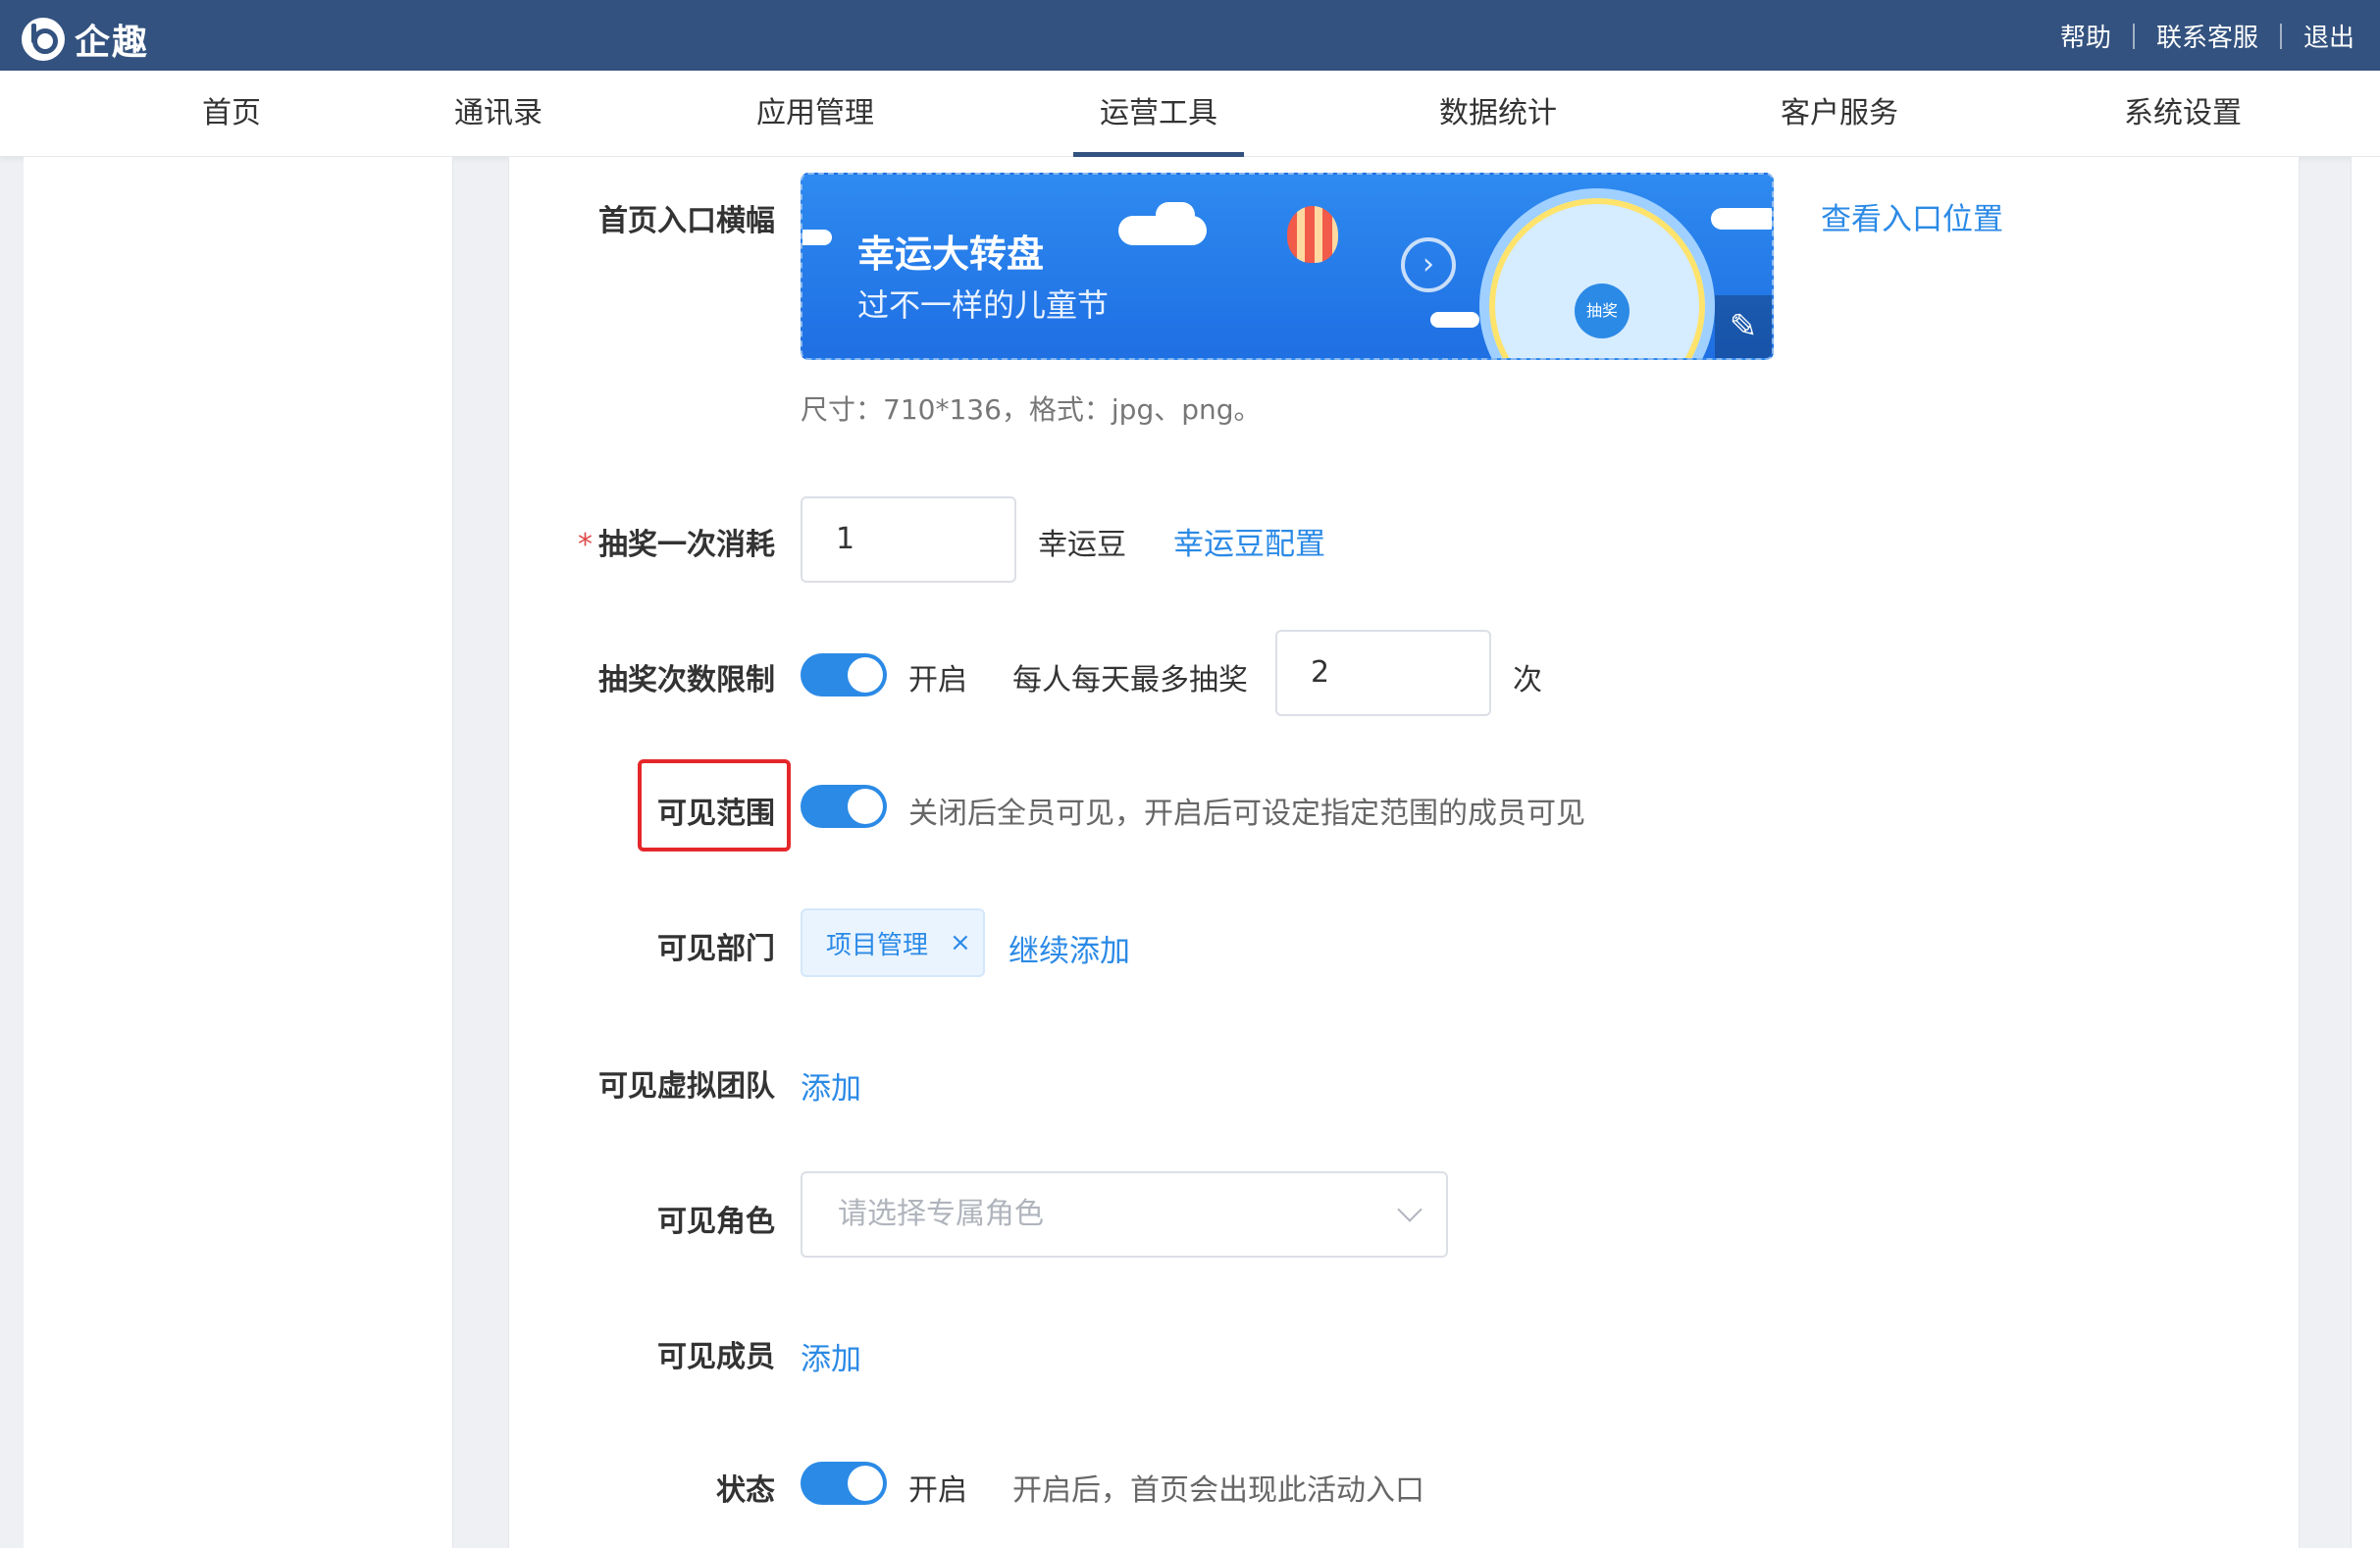 The image size is (2380, 1548). I want to click on view-entry-position-link: 查看入口位置, so click(1912, 216).